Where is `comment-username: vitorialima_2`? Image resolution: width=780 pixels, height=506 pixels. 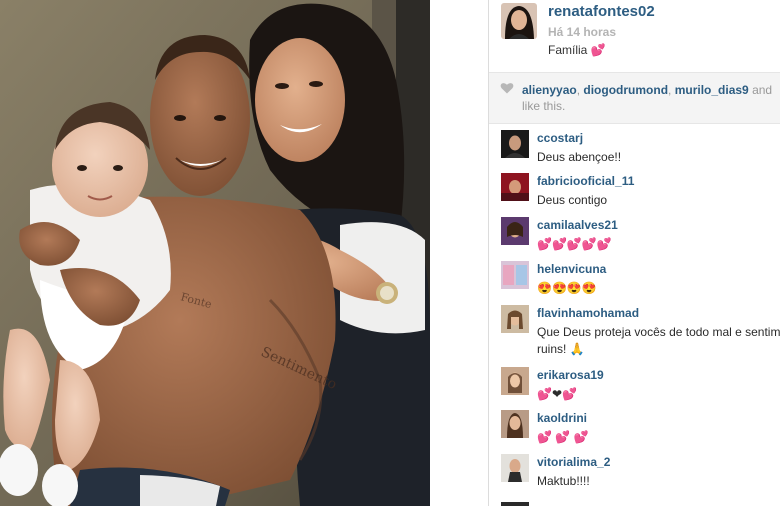 comment-username: vitorialima_2 is located at coordinates (573, 462).